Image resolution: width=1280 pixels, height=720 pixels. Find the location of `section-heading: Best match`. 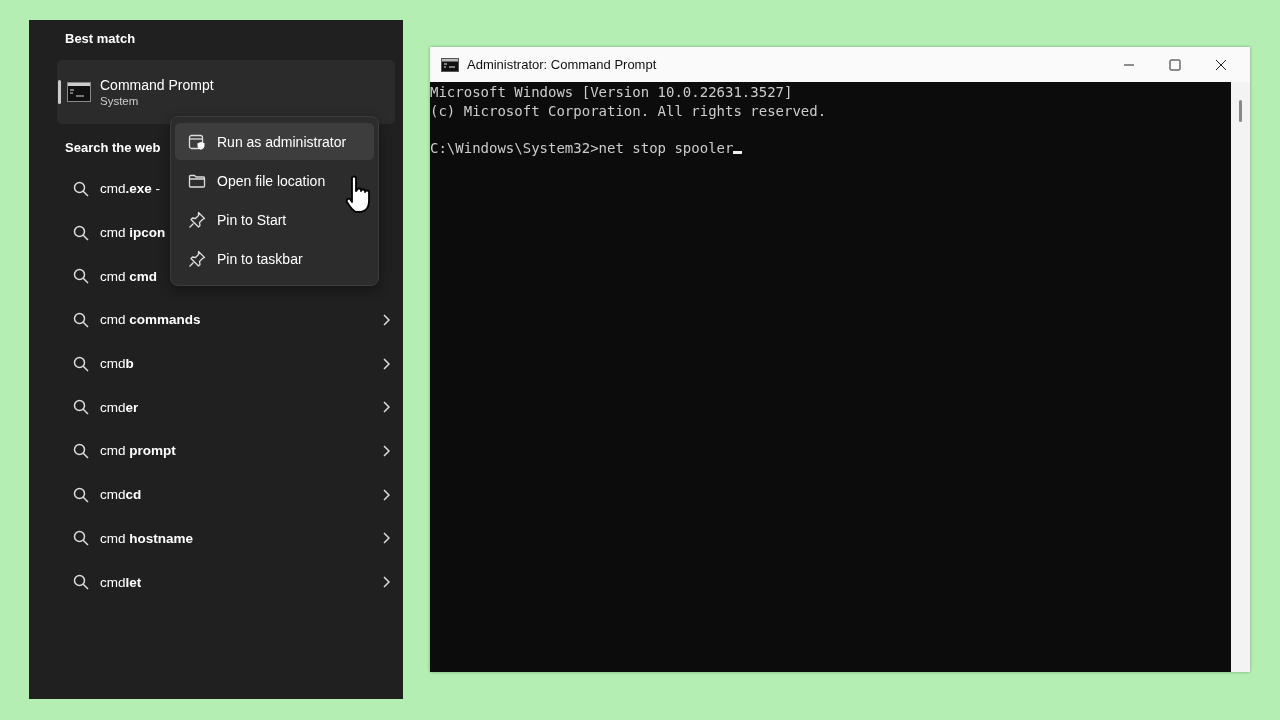

section-heading: Best match is located at coordinates (100, 38).